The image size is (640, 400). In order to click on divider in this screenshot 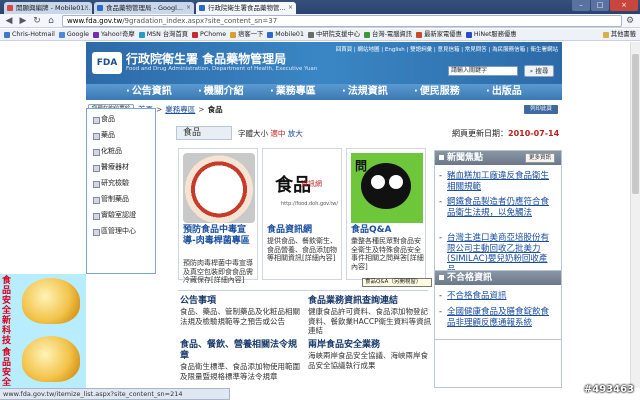, I will do `click(303, 290)`.